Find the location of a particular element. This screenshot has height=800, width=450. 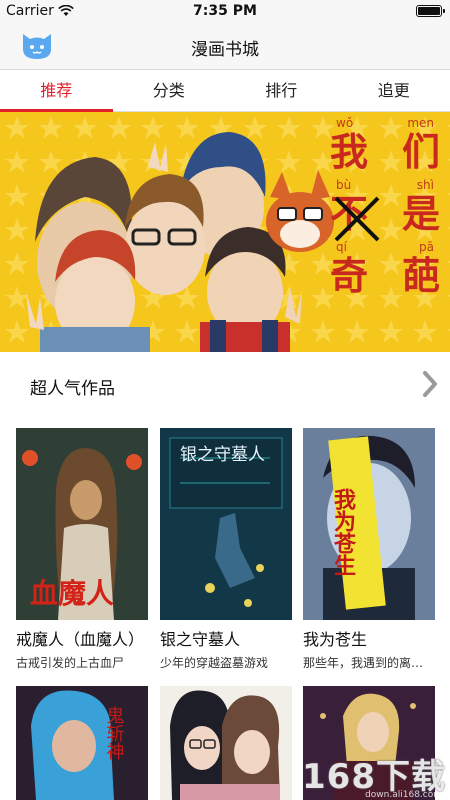

hanzi: 我 is located at coordinates (349, 151).